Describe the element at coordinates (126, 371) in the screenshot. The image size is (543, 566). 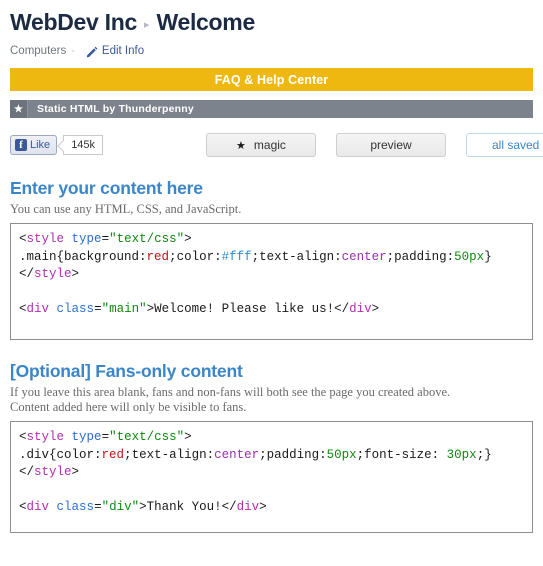
I see `fans-section-title: [Optional] Fans-only content` at that location.